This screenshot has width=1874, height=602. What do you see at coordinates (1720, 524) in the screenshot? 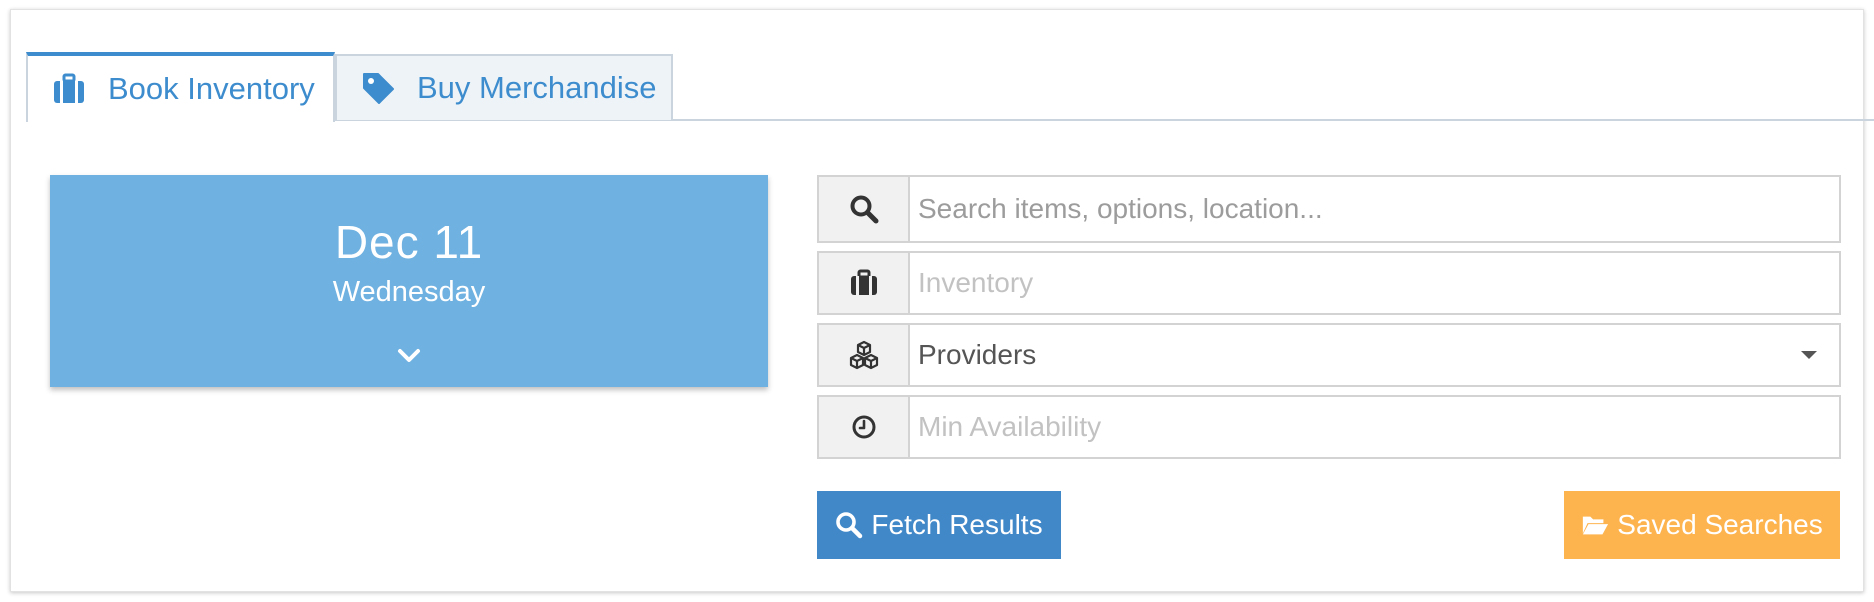
I see `saved-searches-label: Saved Searches` at bounding box center [1720, 524].